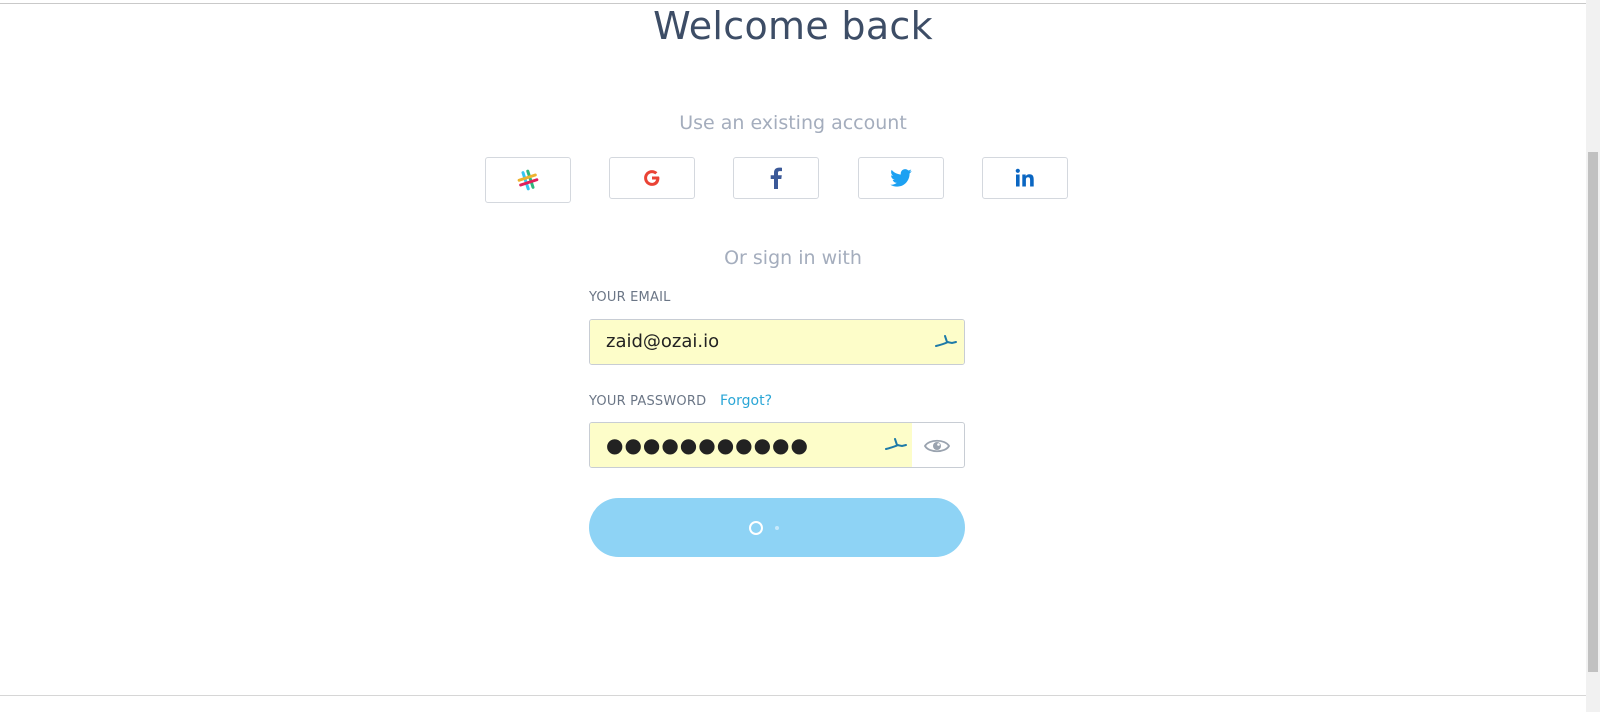  What do you see at coordinates (777, 342) in the screenshot?
I see `email-field: zaid@ozai.io` at bounding box center [777, 342].